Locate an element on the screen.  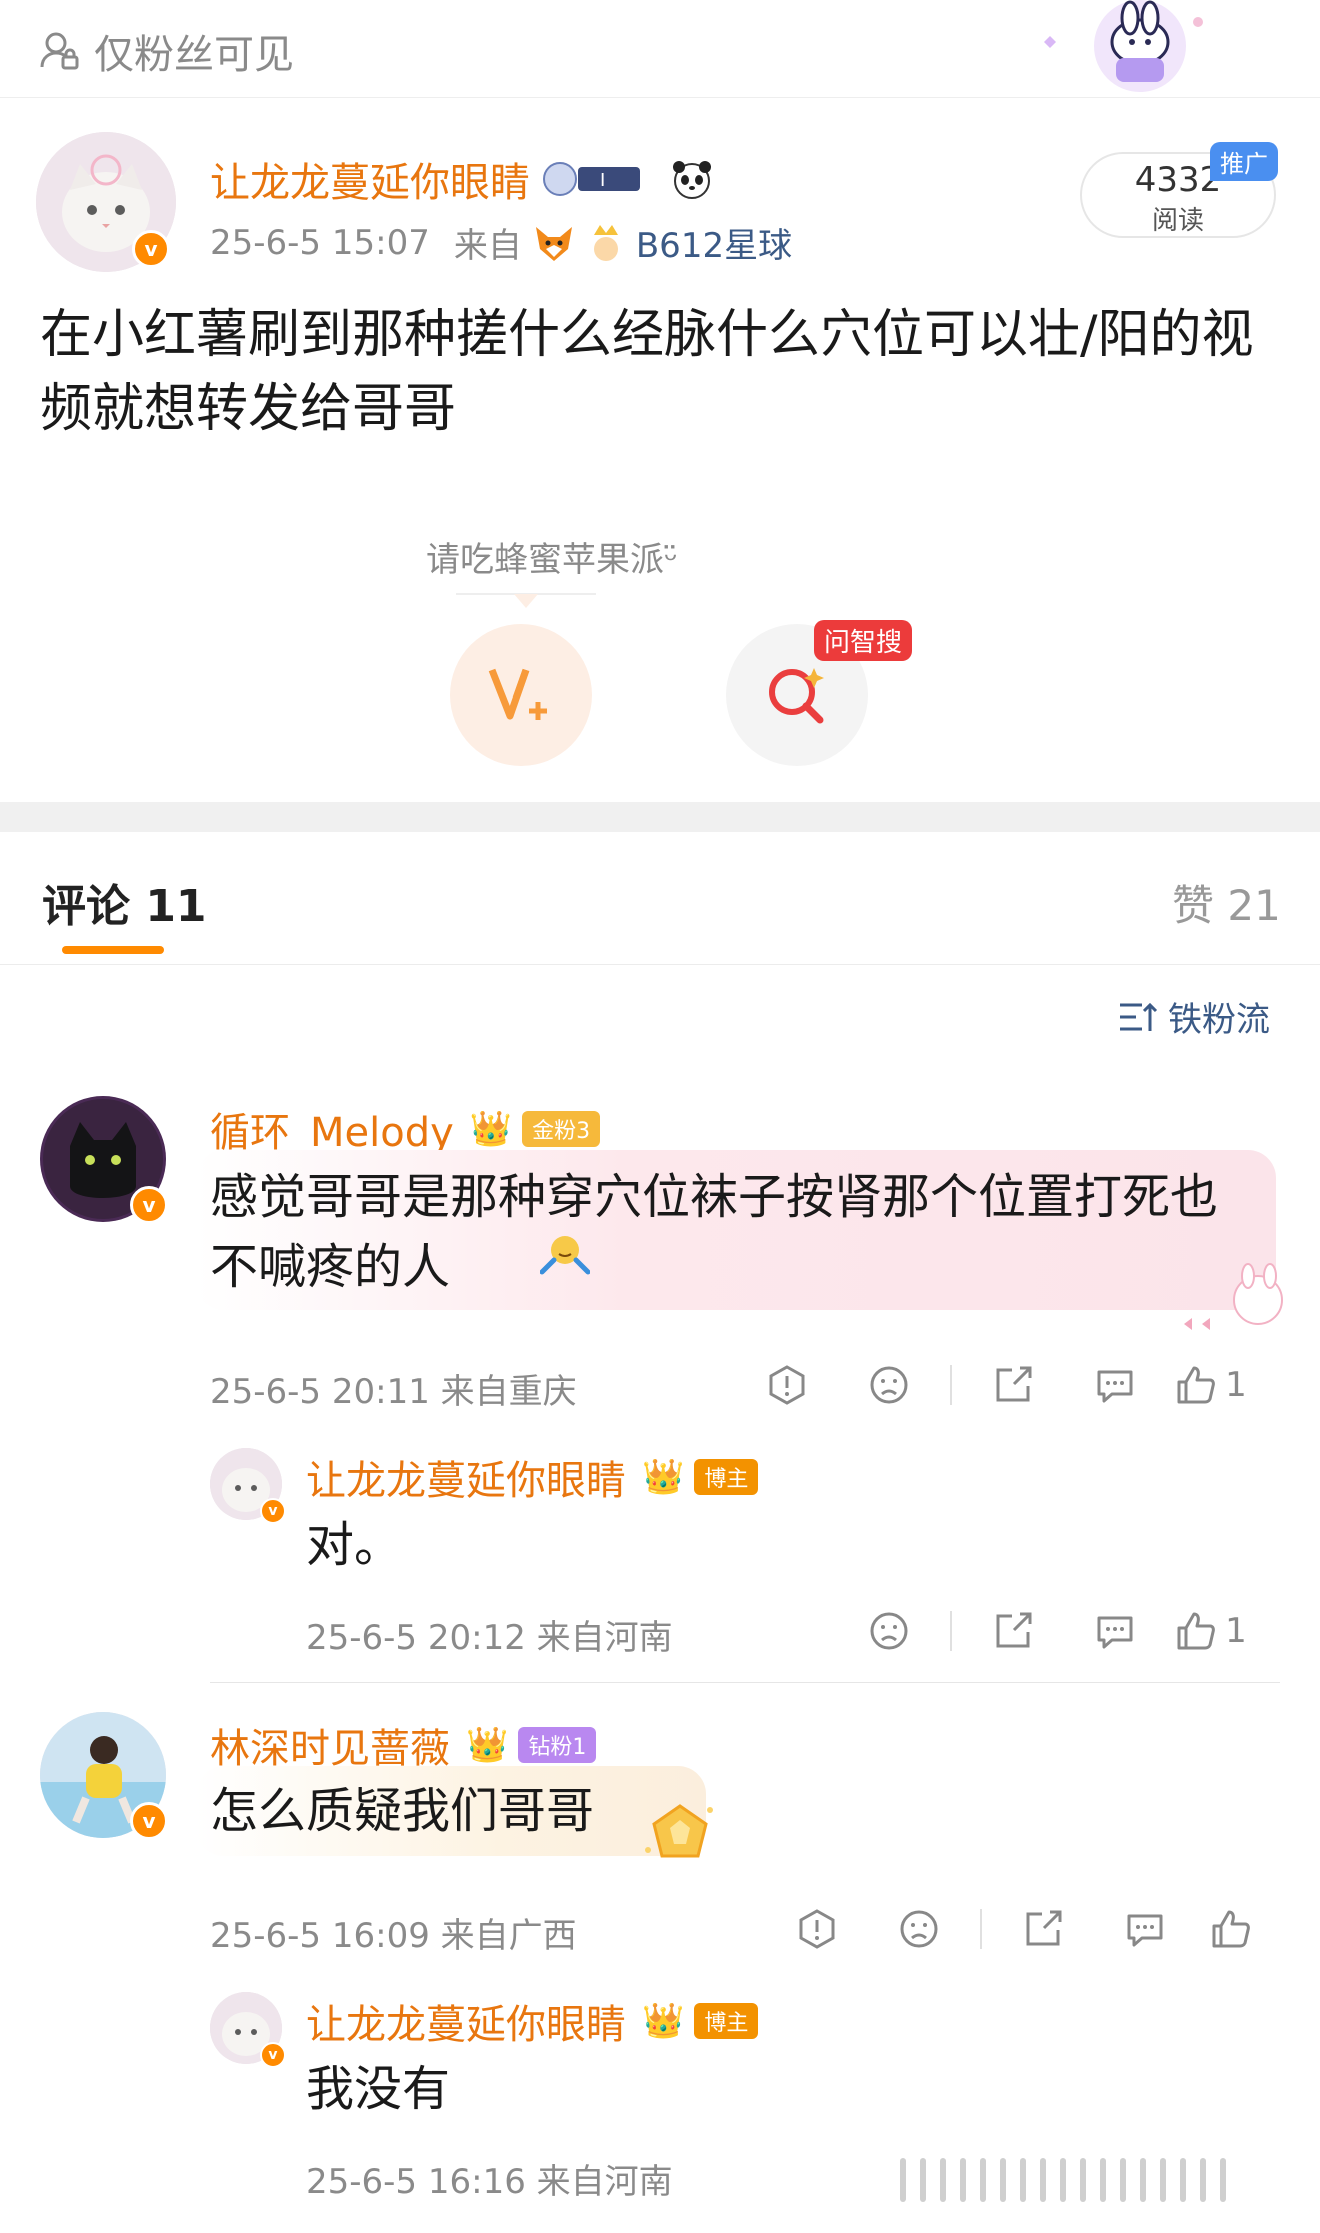
comment-text: 感觉哥哥是那种穿穴位袜子按肾那个位置打死也不喊疼的人 is located at coordinates (714, 1232).